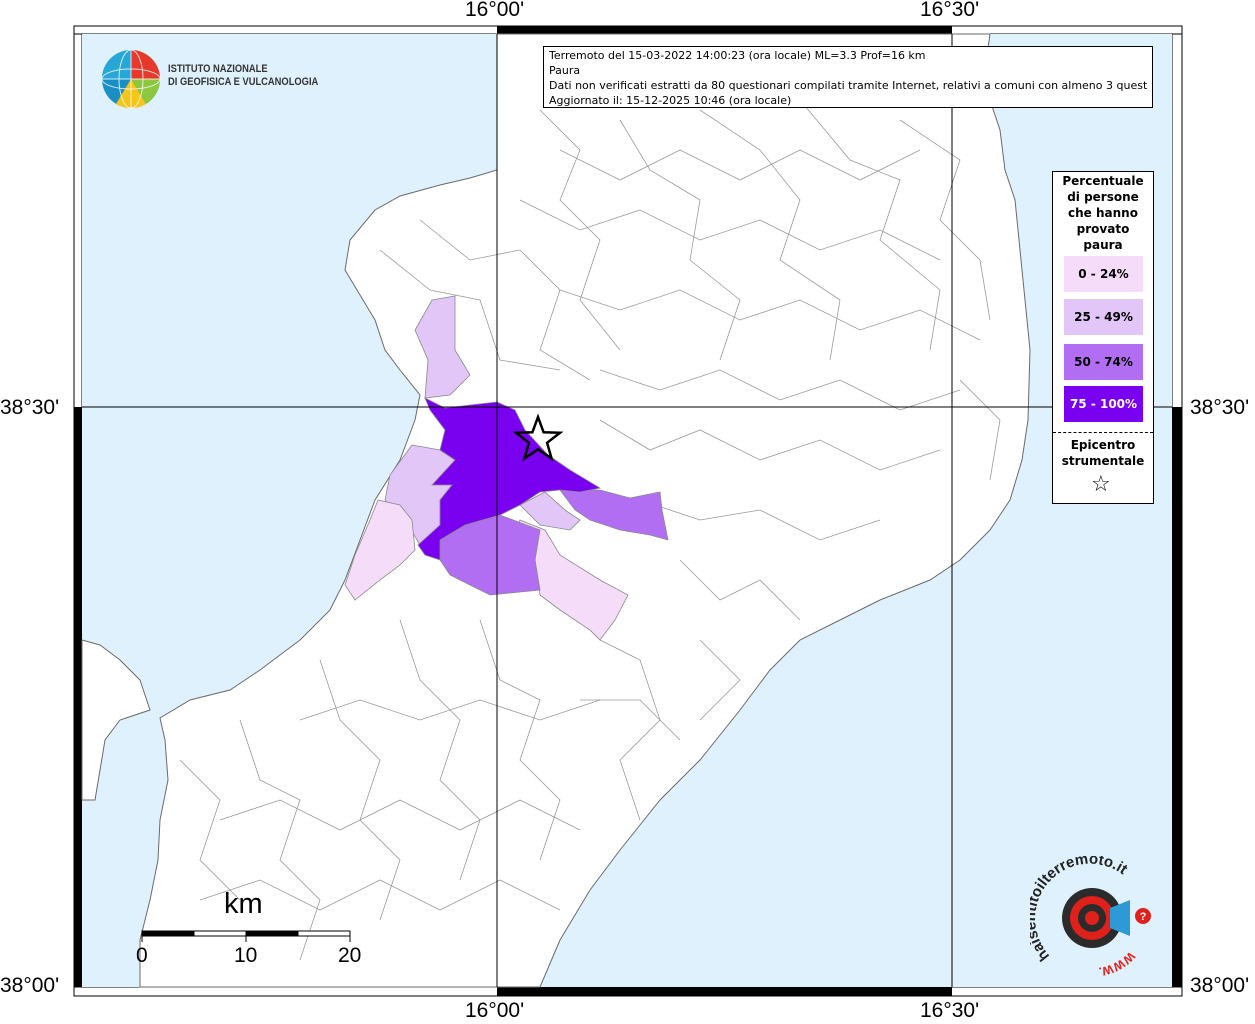 The width and height of the screenshot is (1255, 1024). What do you see at coordinates (495, 1010) in the screenshot?
I see `coord-bottom-16-00: 16°00'` at bounding box center [495, 1010].